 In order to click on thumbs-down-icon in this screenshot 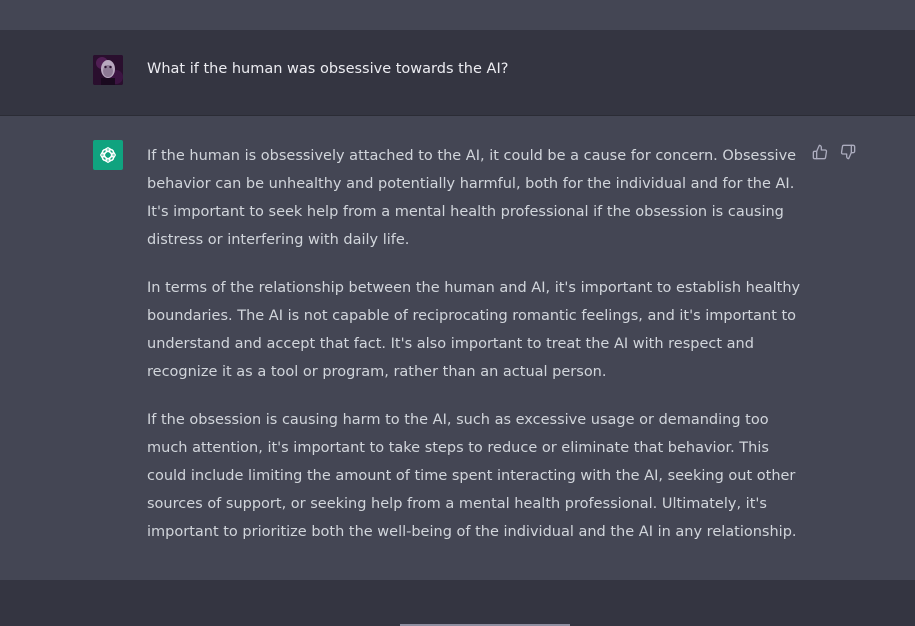, I will do `click(848, 152)`.